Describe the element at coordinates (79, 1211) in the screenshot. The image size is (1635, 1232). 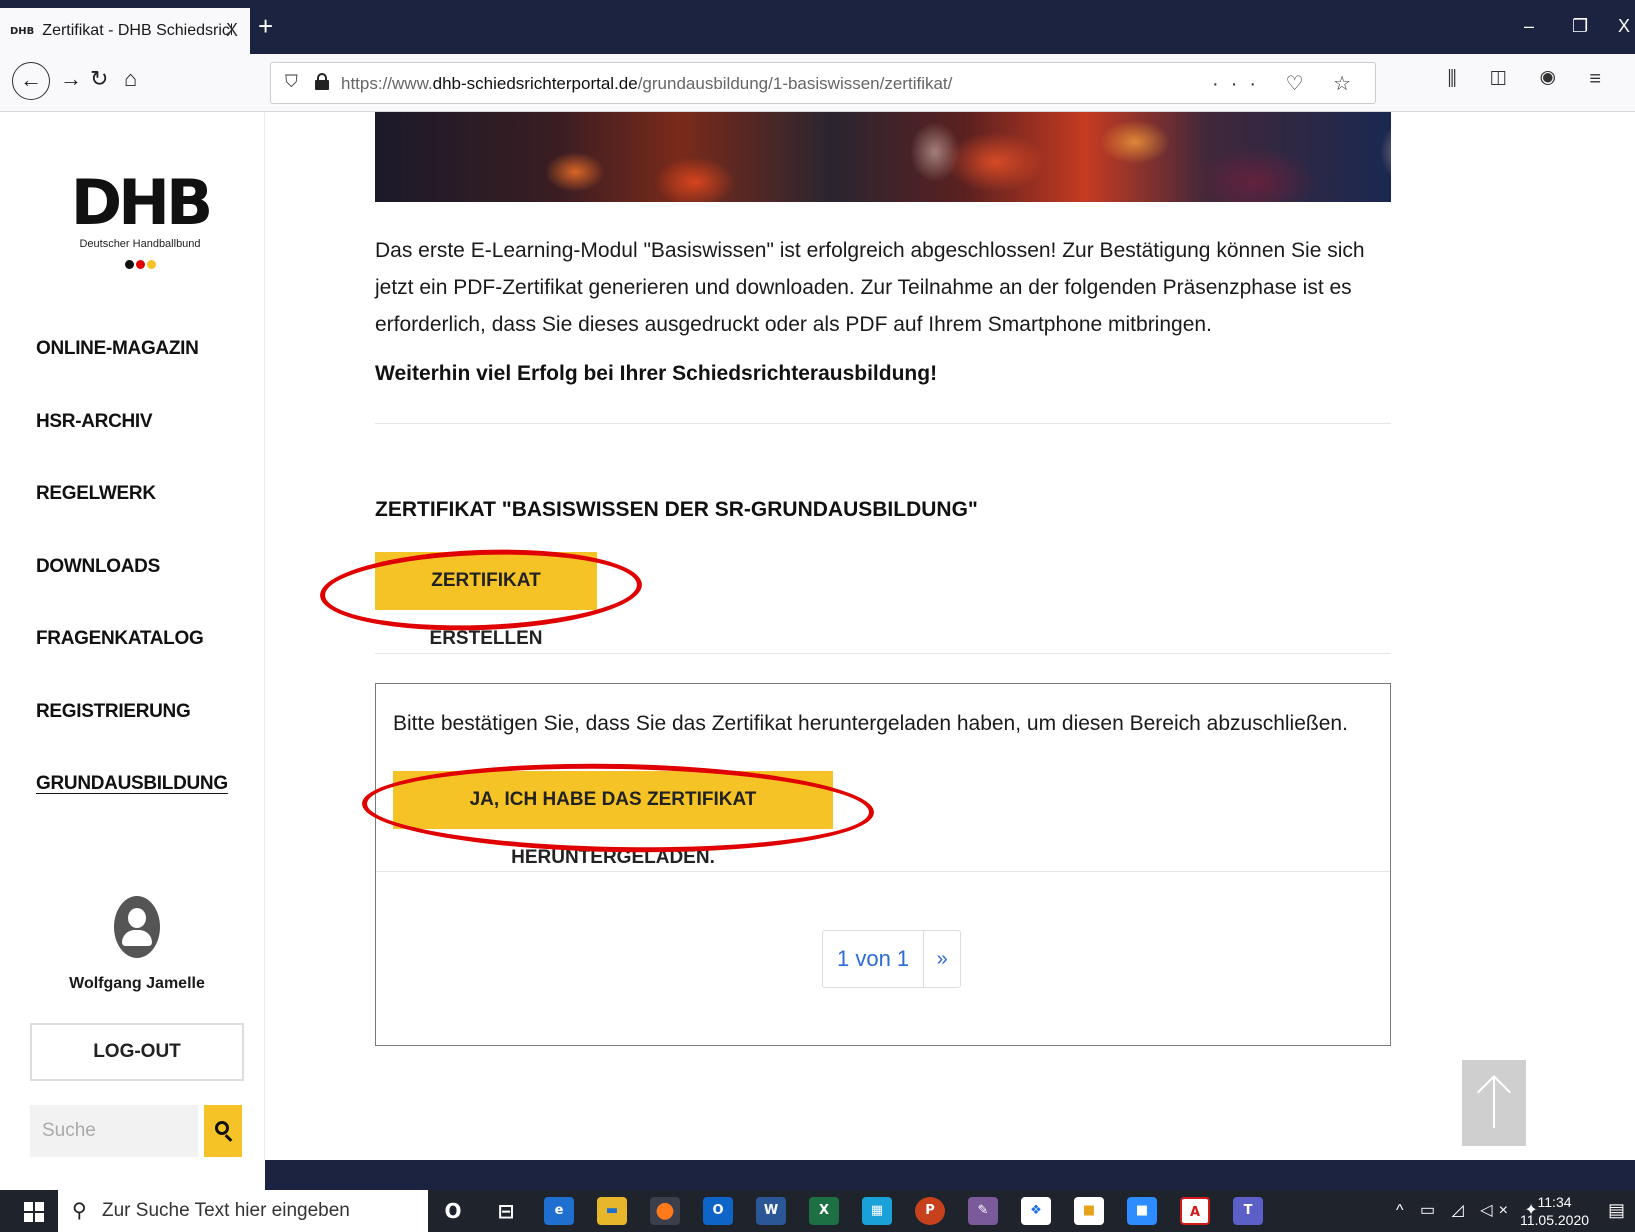
I see `search-icon: ⚲` at that location.